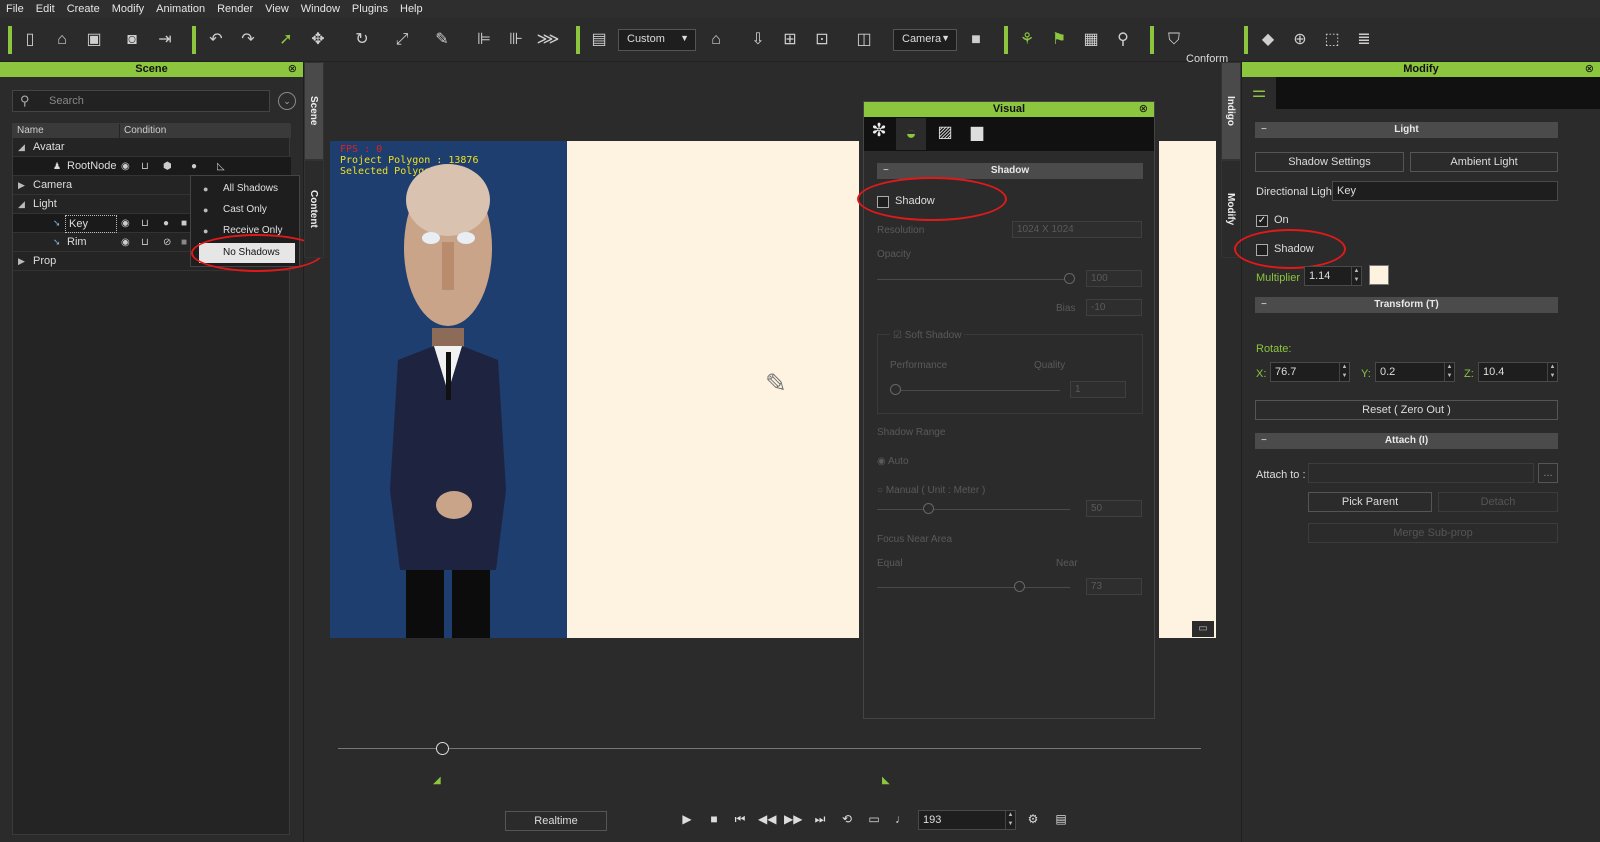 The width and height of the screenshot is (1600, 842). Describe the element at coordinates (45, 9) in the screenshot. I see `menu-edit: Edit` at that location.